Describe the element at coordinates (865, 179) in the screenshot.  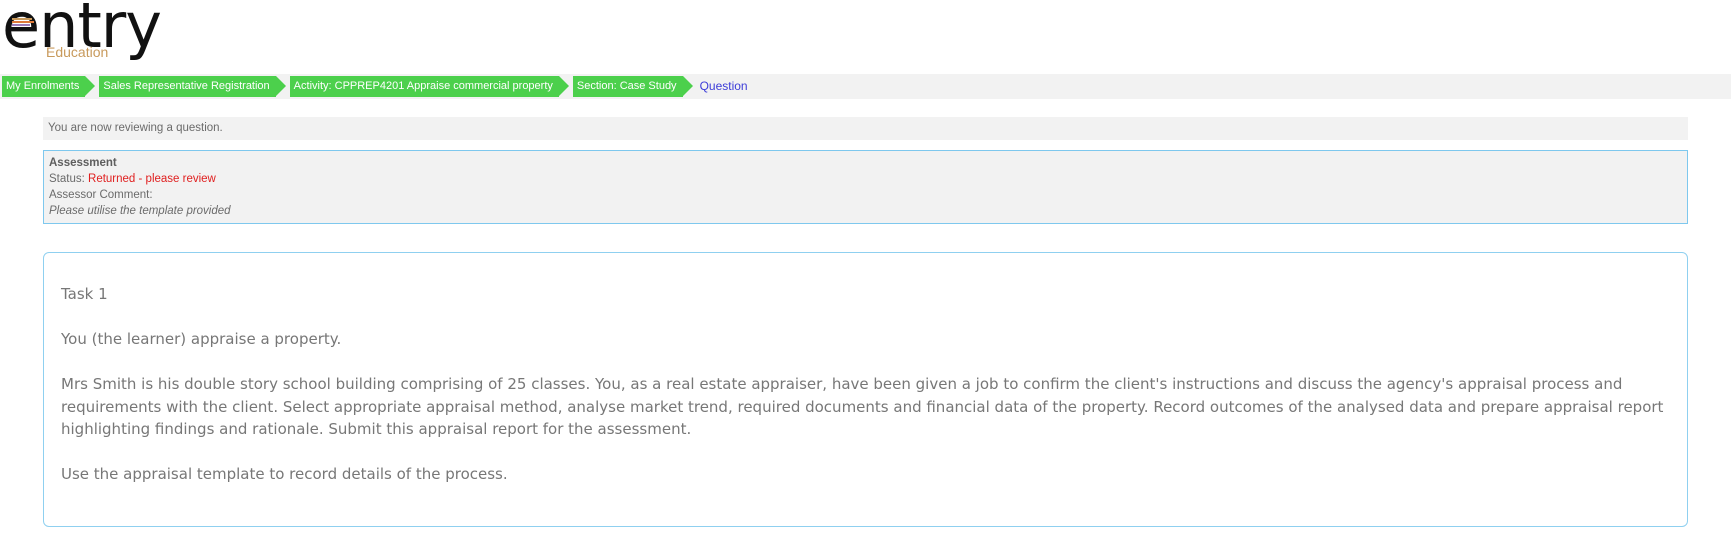
I see `assessment-status-row: Status: Returned - please review` at that location.